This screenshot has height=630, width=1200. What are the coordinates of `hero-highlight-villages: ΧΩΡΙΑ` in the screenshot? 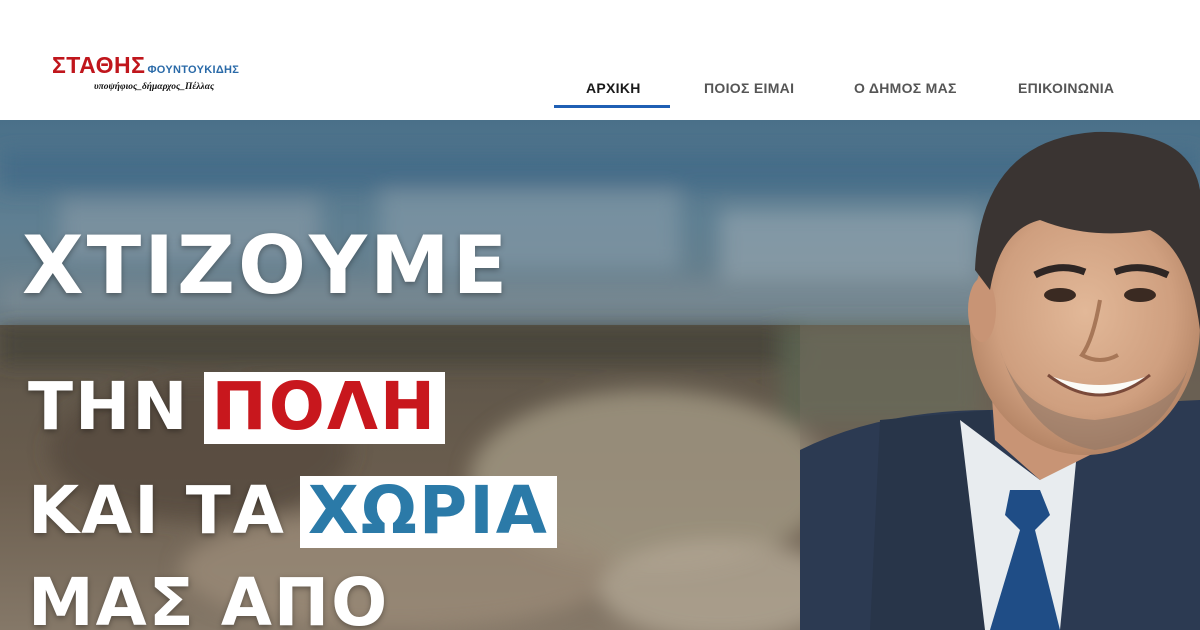 It's located at (428, 512).